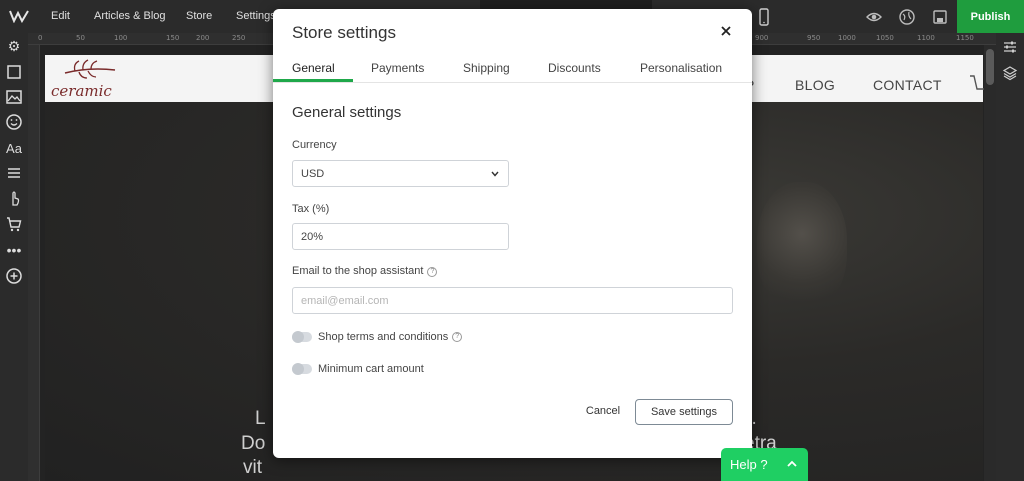  I want to click on email-label: Email to the shop assistant?, so click(365, 271).